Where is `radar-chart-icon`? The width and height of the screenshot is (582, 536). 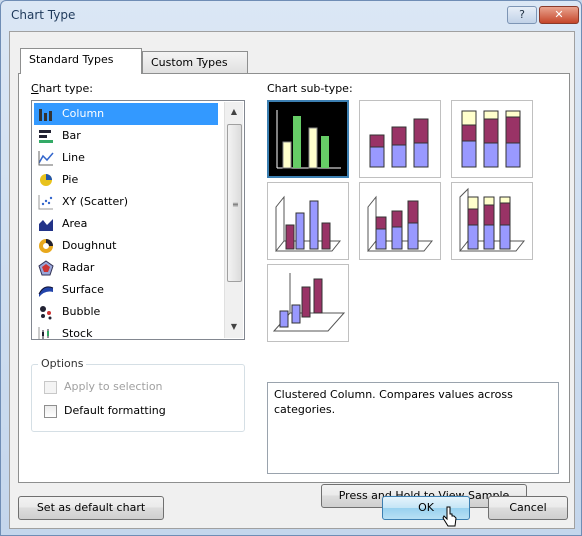 radar-chart-icon is located at coordinates (46, 268).